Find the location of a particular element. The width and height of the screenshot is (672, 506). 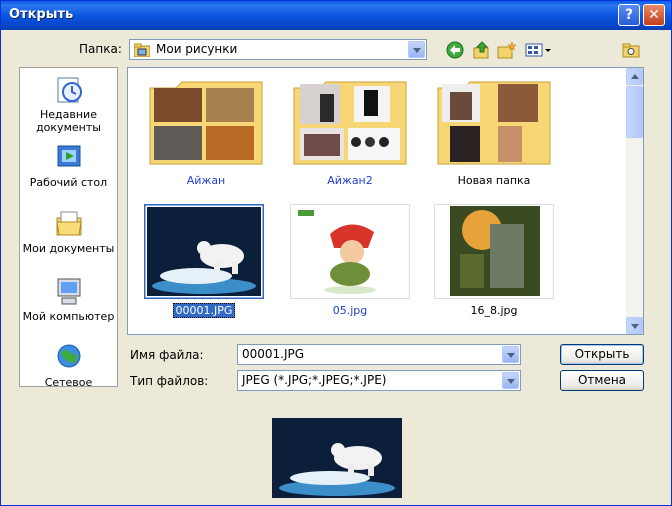

place-my-documents: Мои документы is located at coordinates (68, 231).